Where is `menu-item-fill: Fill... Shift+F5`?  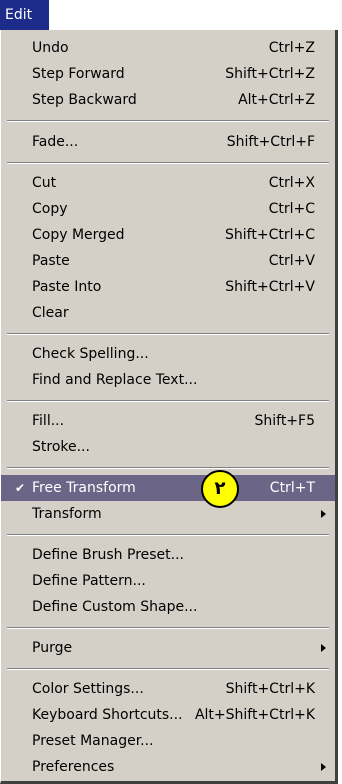 menu-item-fill: Fill... Shift+F5 is located at coordinates (168, 421).